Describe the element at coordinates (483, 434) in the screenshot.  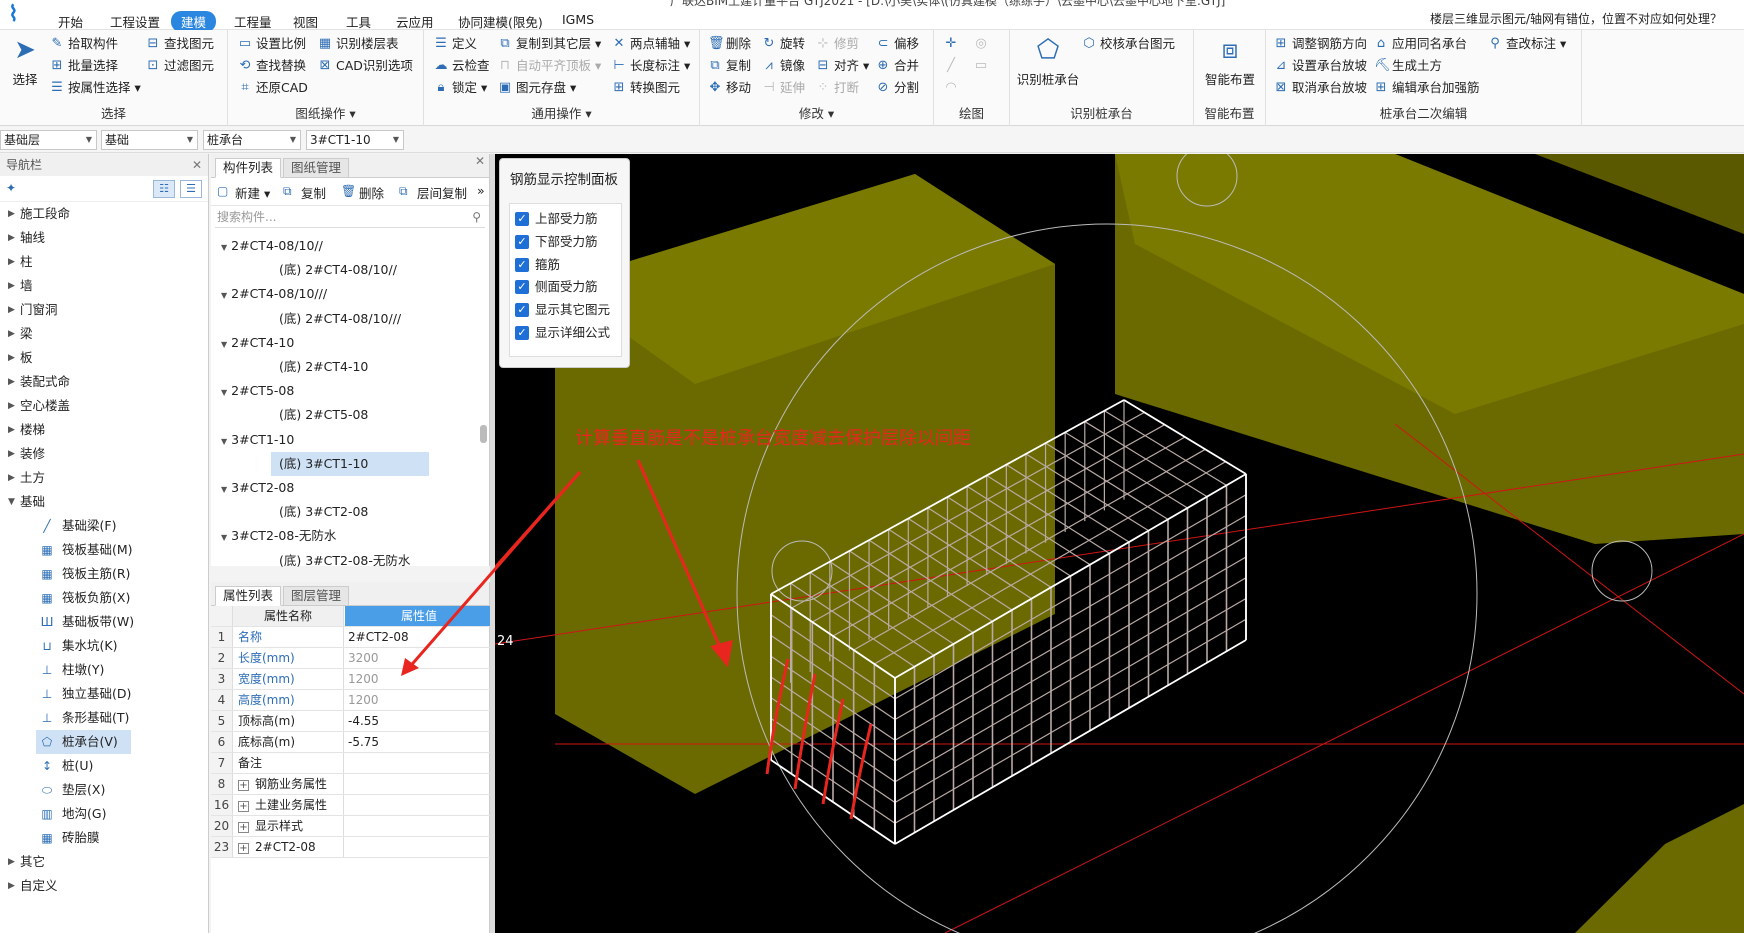
I see `tree-scrollbar` at that location.